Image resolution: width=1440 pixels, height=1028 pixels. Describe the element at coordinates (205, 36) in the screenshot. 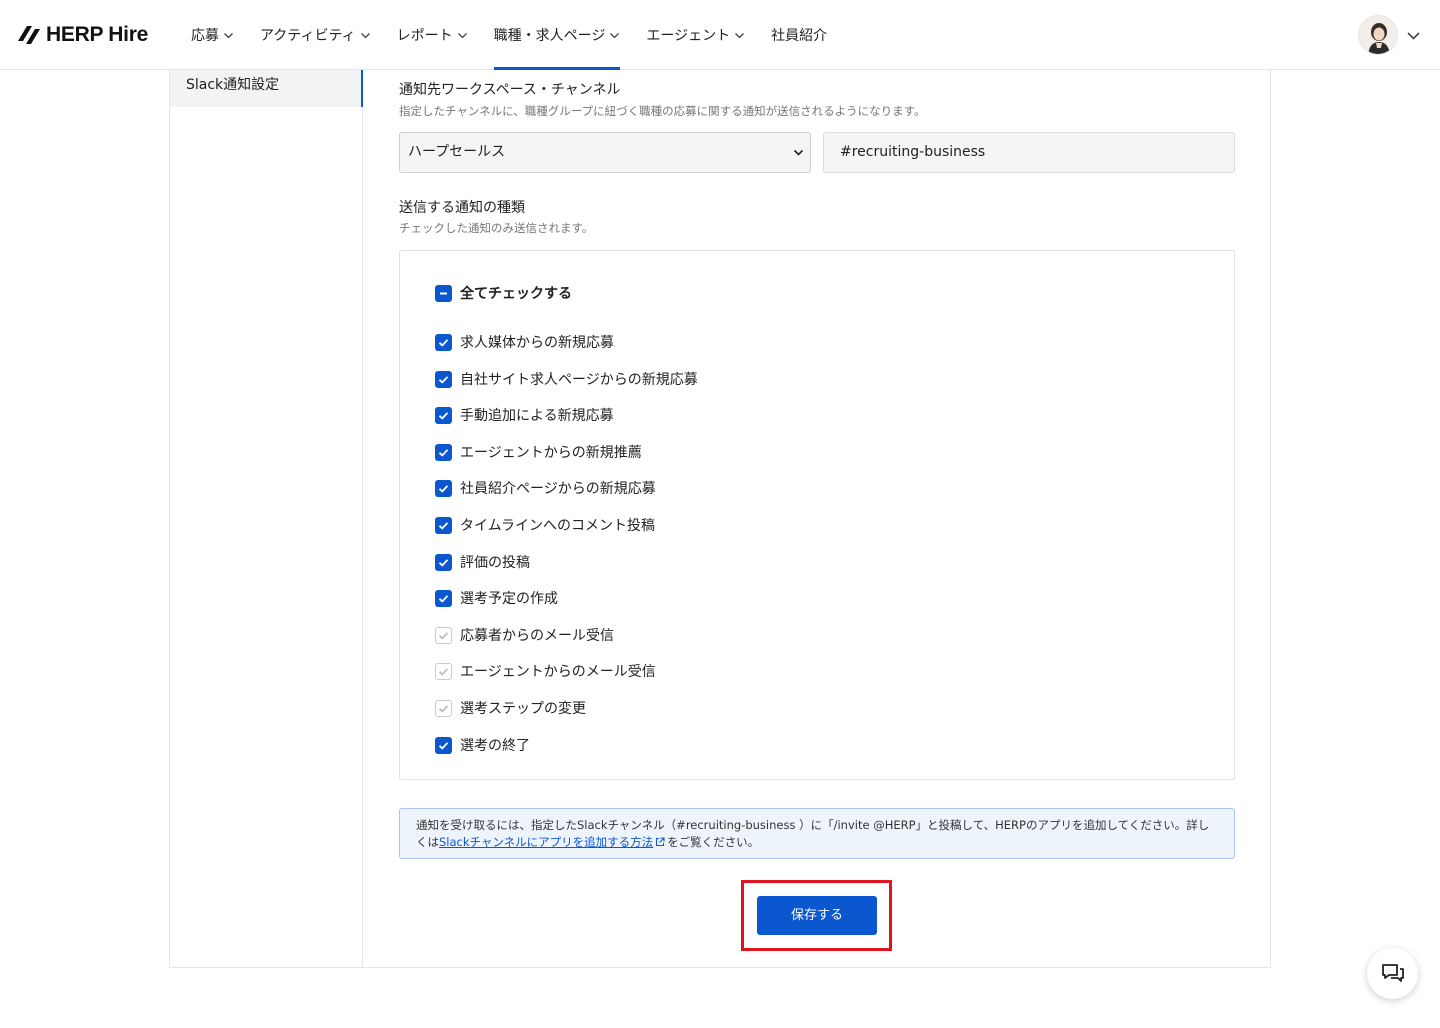

I see `nav-item-label: 応募` at that location.